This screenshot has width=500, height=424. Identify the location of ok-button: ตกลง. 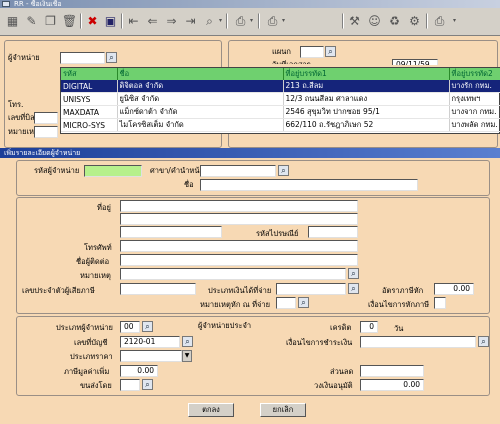
(211, 410).